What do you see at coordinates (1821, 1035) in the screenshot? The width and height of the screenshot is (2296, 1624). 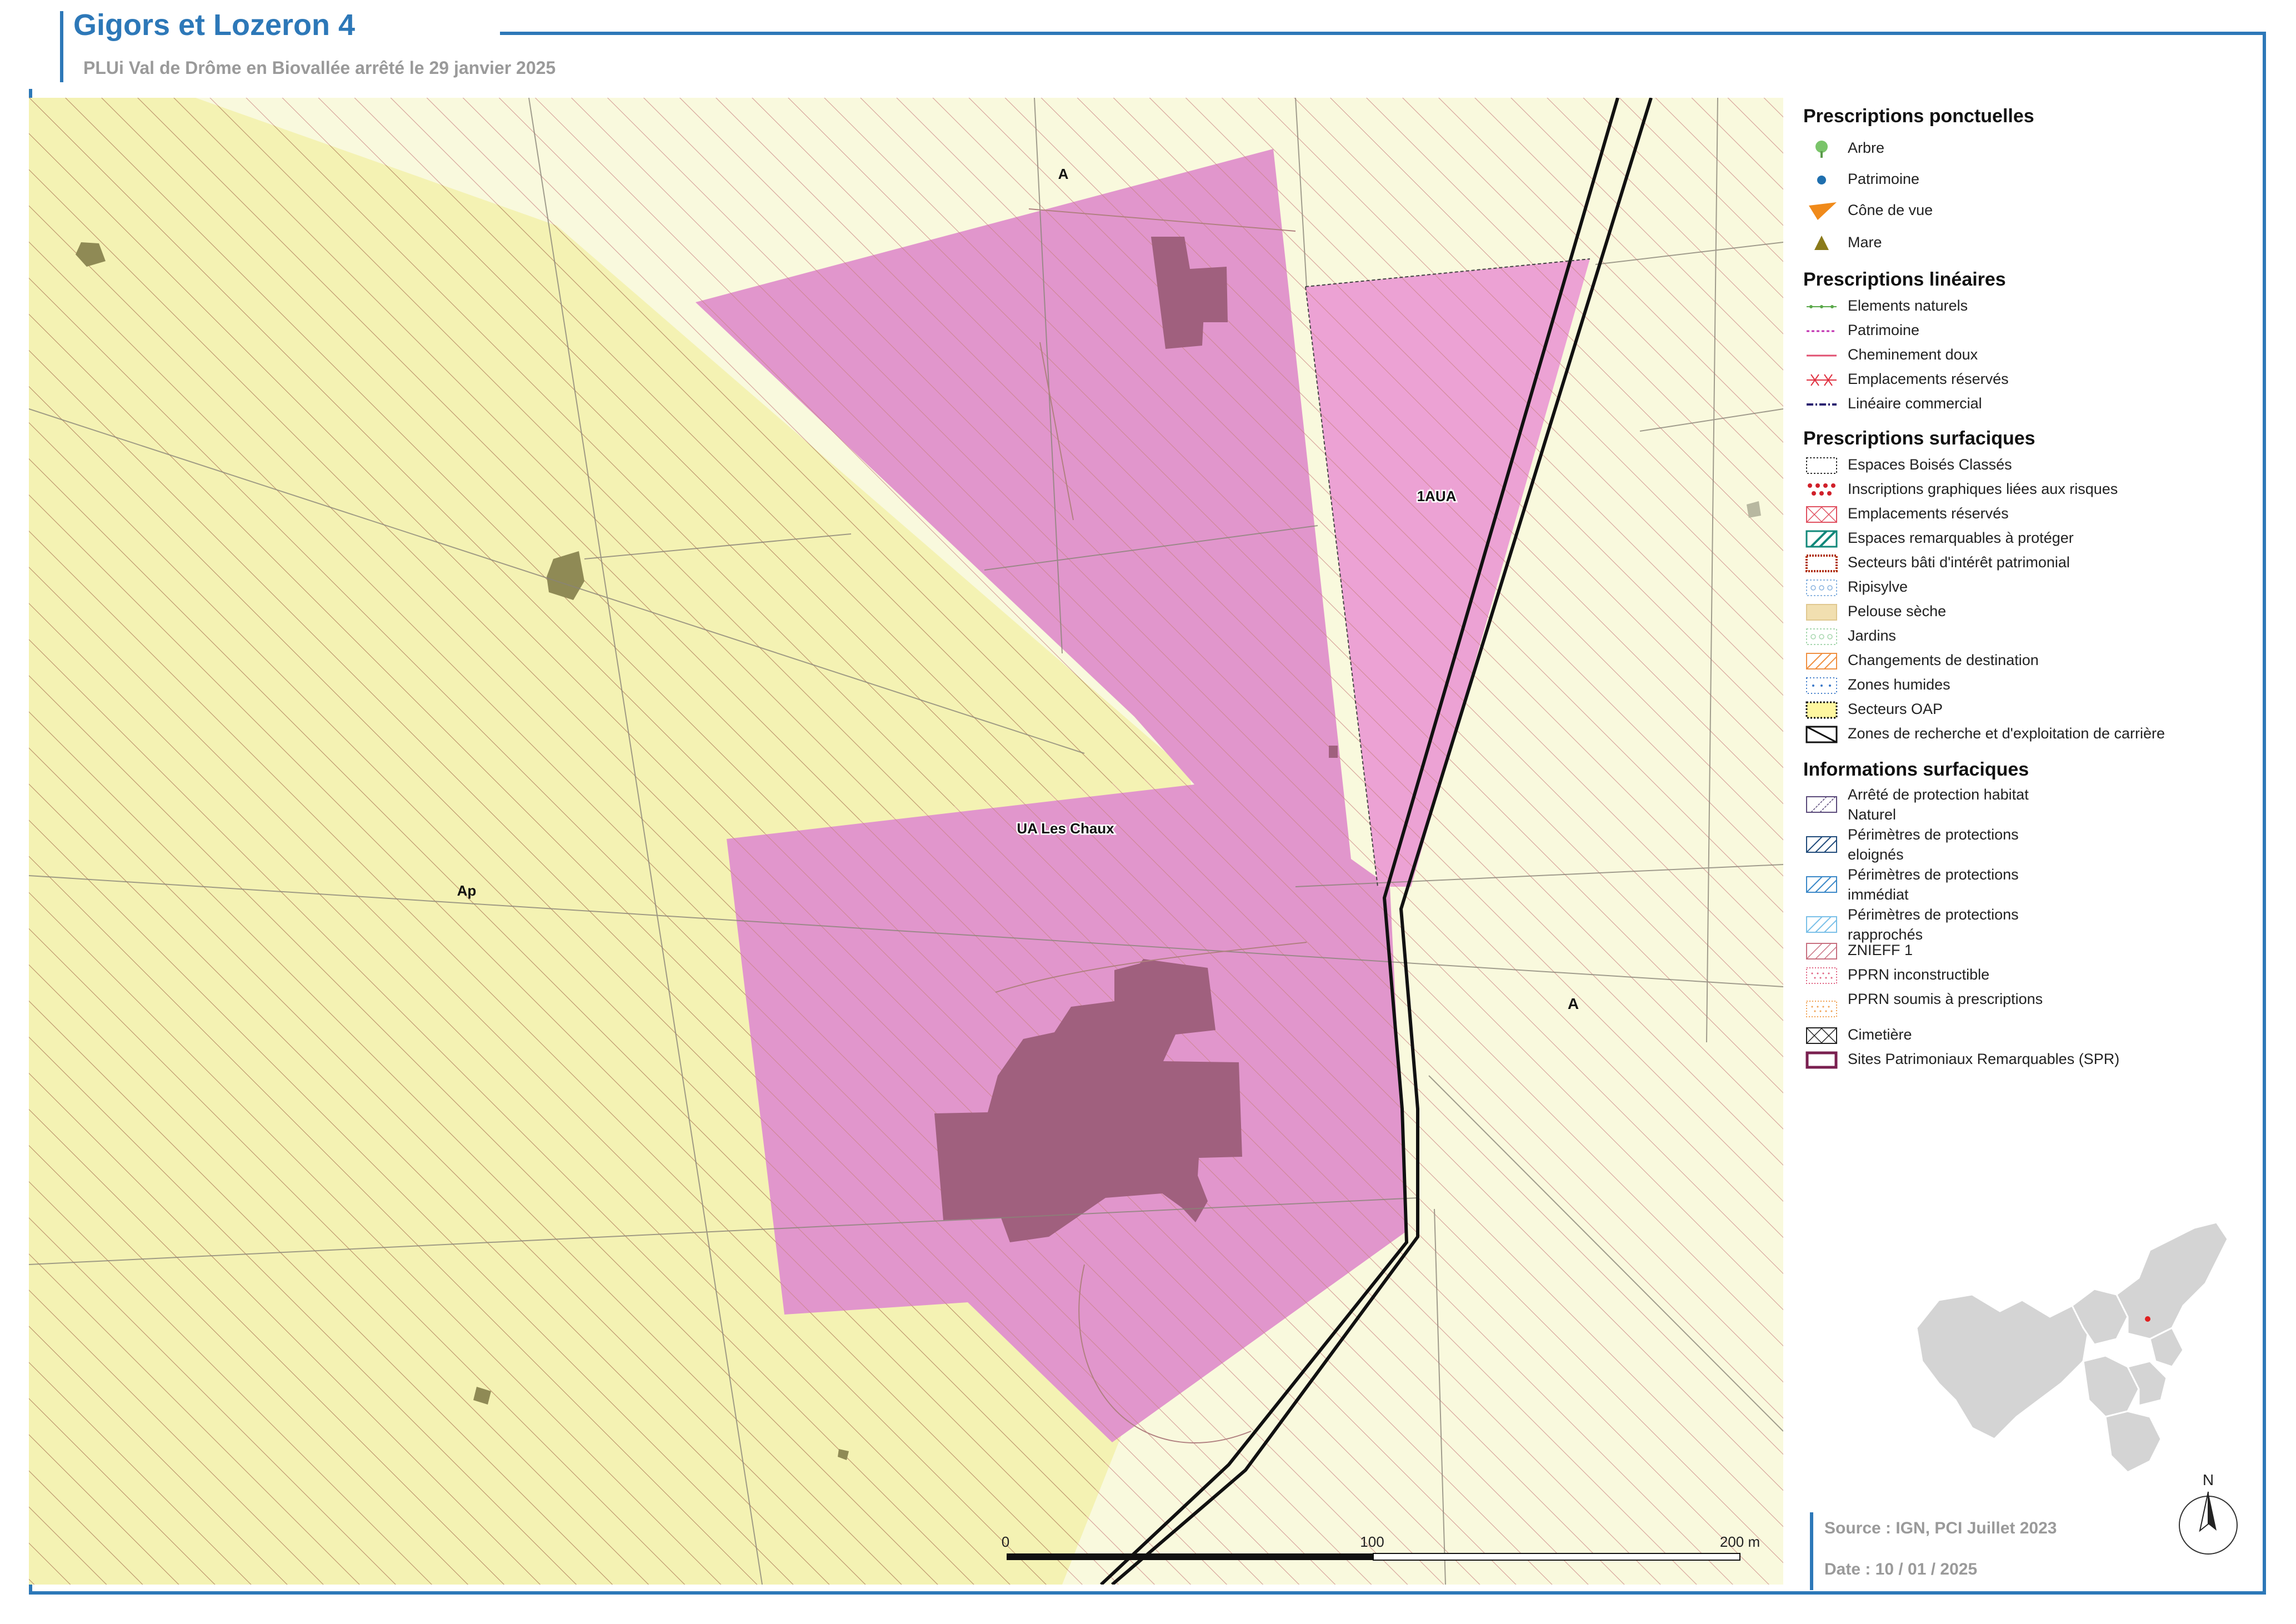 I see `cross-box` at bounding box center [1821, 1035].